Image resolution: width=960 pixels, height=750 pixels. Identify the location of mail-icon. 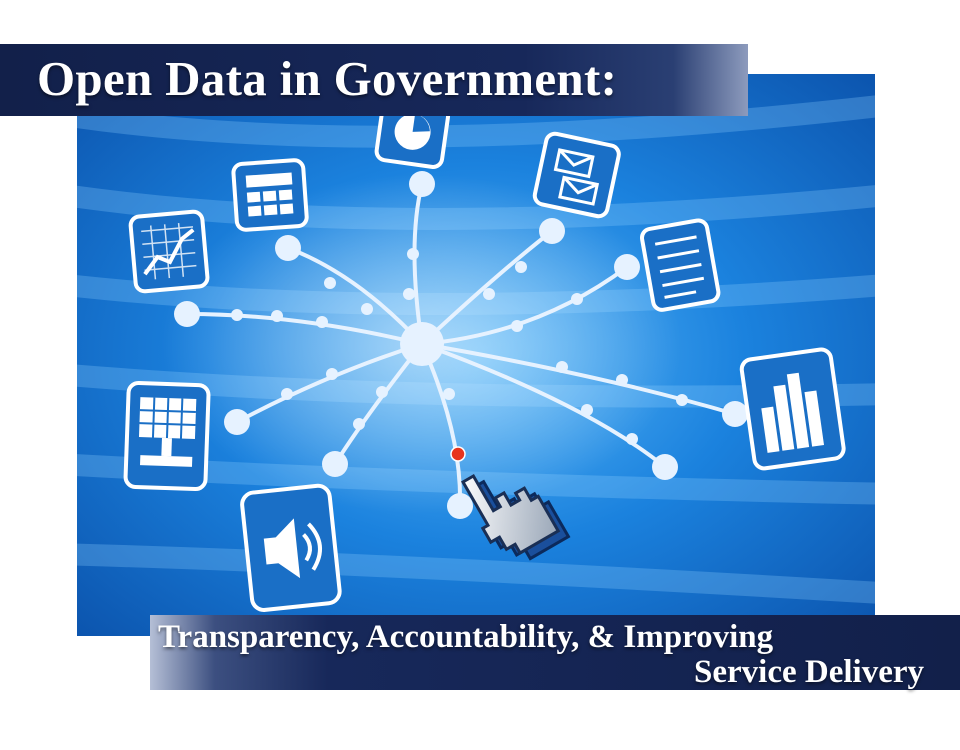
(576, 175).